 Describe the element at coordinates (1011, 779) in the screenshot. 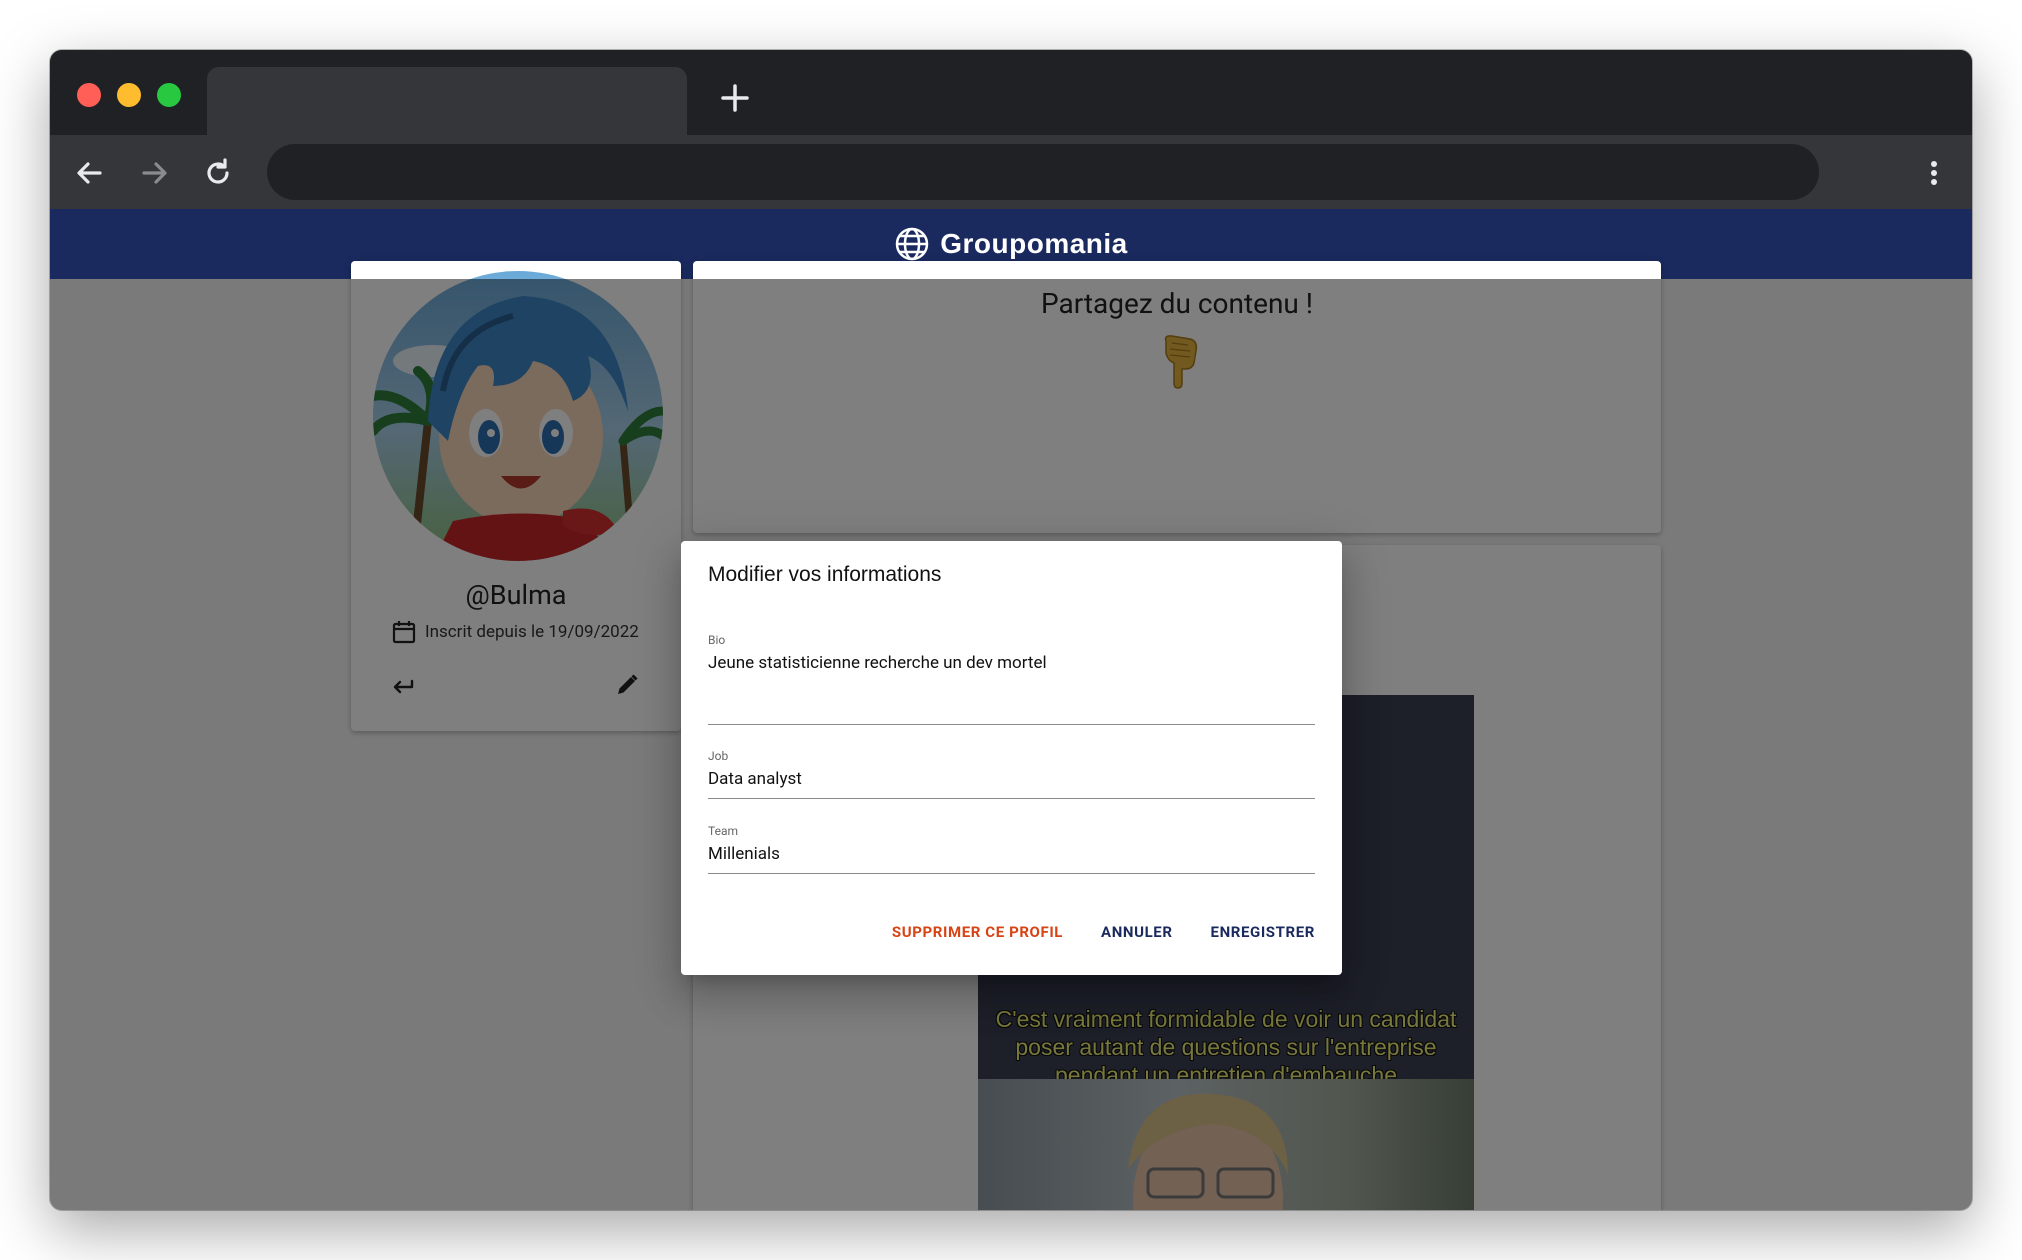

I see `job-input: Data analyst` at that location.